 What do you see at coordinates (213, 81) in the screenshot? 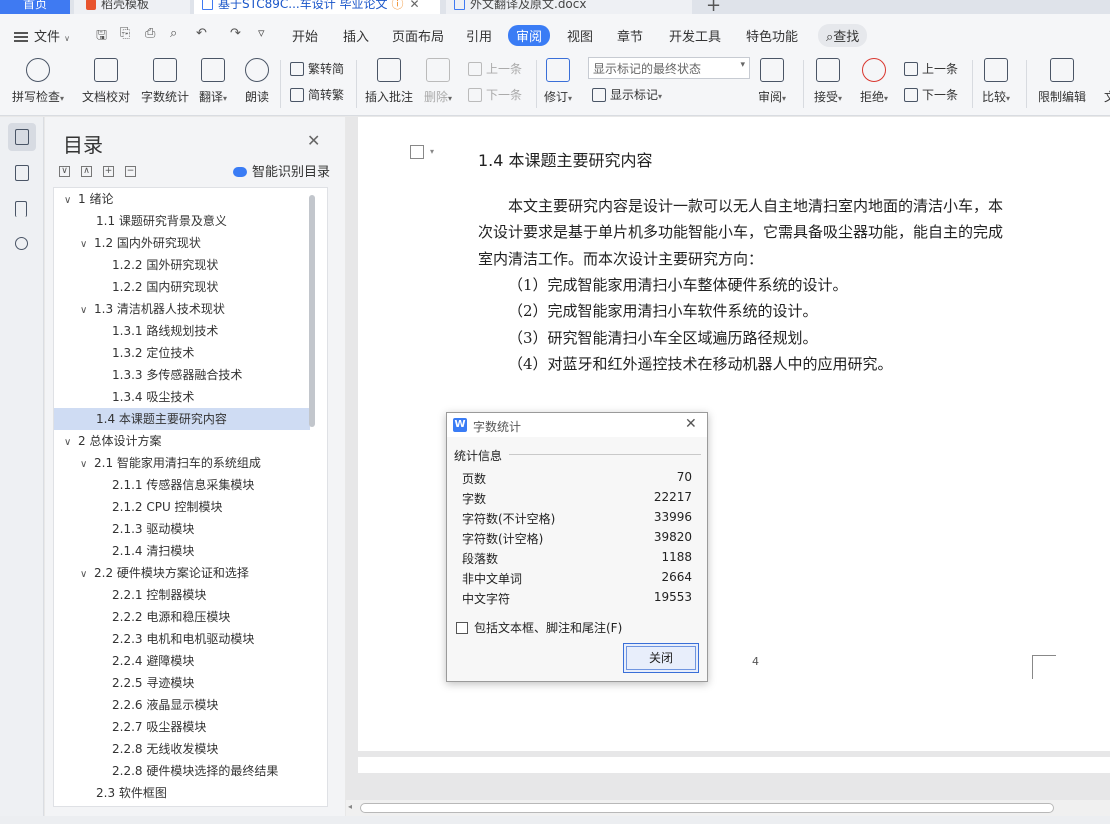
I see `translate-button: 翻译▾` at bounding box center [213, 81].